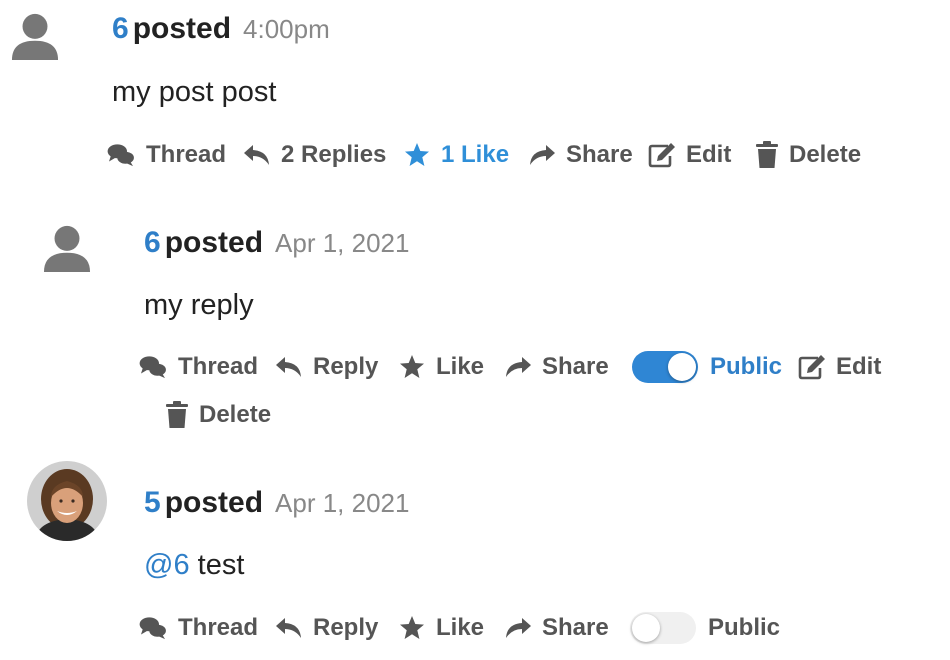  What do you see at coordinates (286, 29) in the screenshot?
I see `timestamp: 4:00pm` at bounding box center [286, 29].